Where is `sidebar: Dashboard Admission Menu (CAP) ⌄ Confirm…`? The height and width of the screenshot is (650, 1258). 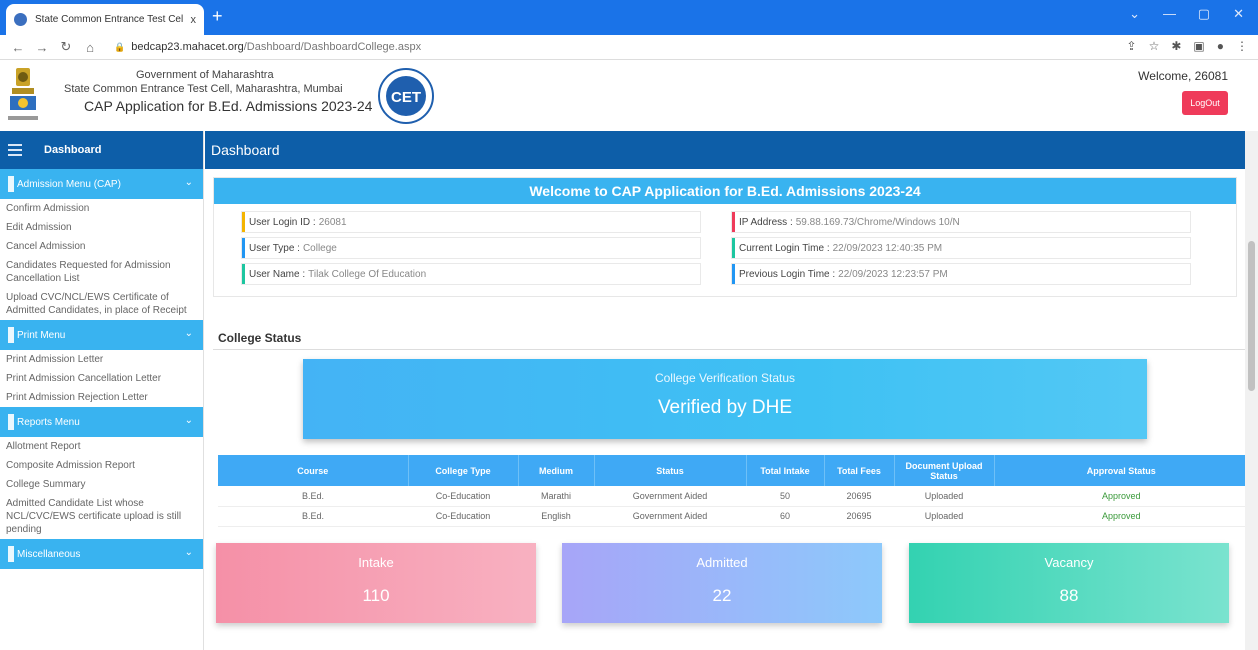 sidebar: Dashboard Admission Menu (CAP) ⌄ Confirm… is located at coordinates (102, 390).